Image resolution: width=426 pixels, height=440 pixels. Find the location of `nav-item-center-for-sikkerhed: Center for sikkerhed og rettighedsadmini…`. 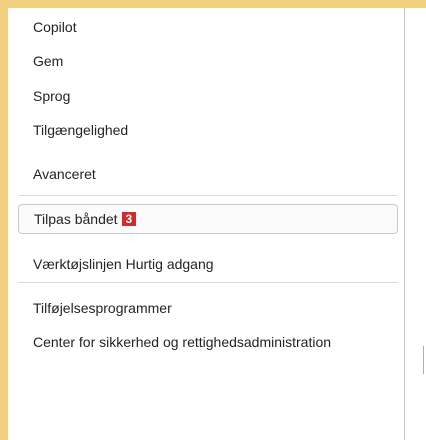

nav-item-center-for-sikkerhed: Center for sikkerhed og rettighedsadmini… is located at coordinates (208, 342).